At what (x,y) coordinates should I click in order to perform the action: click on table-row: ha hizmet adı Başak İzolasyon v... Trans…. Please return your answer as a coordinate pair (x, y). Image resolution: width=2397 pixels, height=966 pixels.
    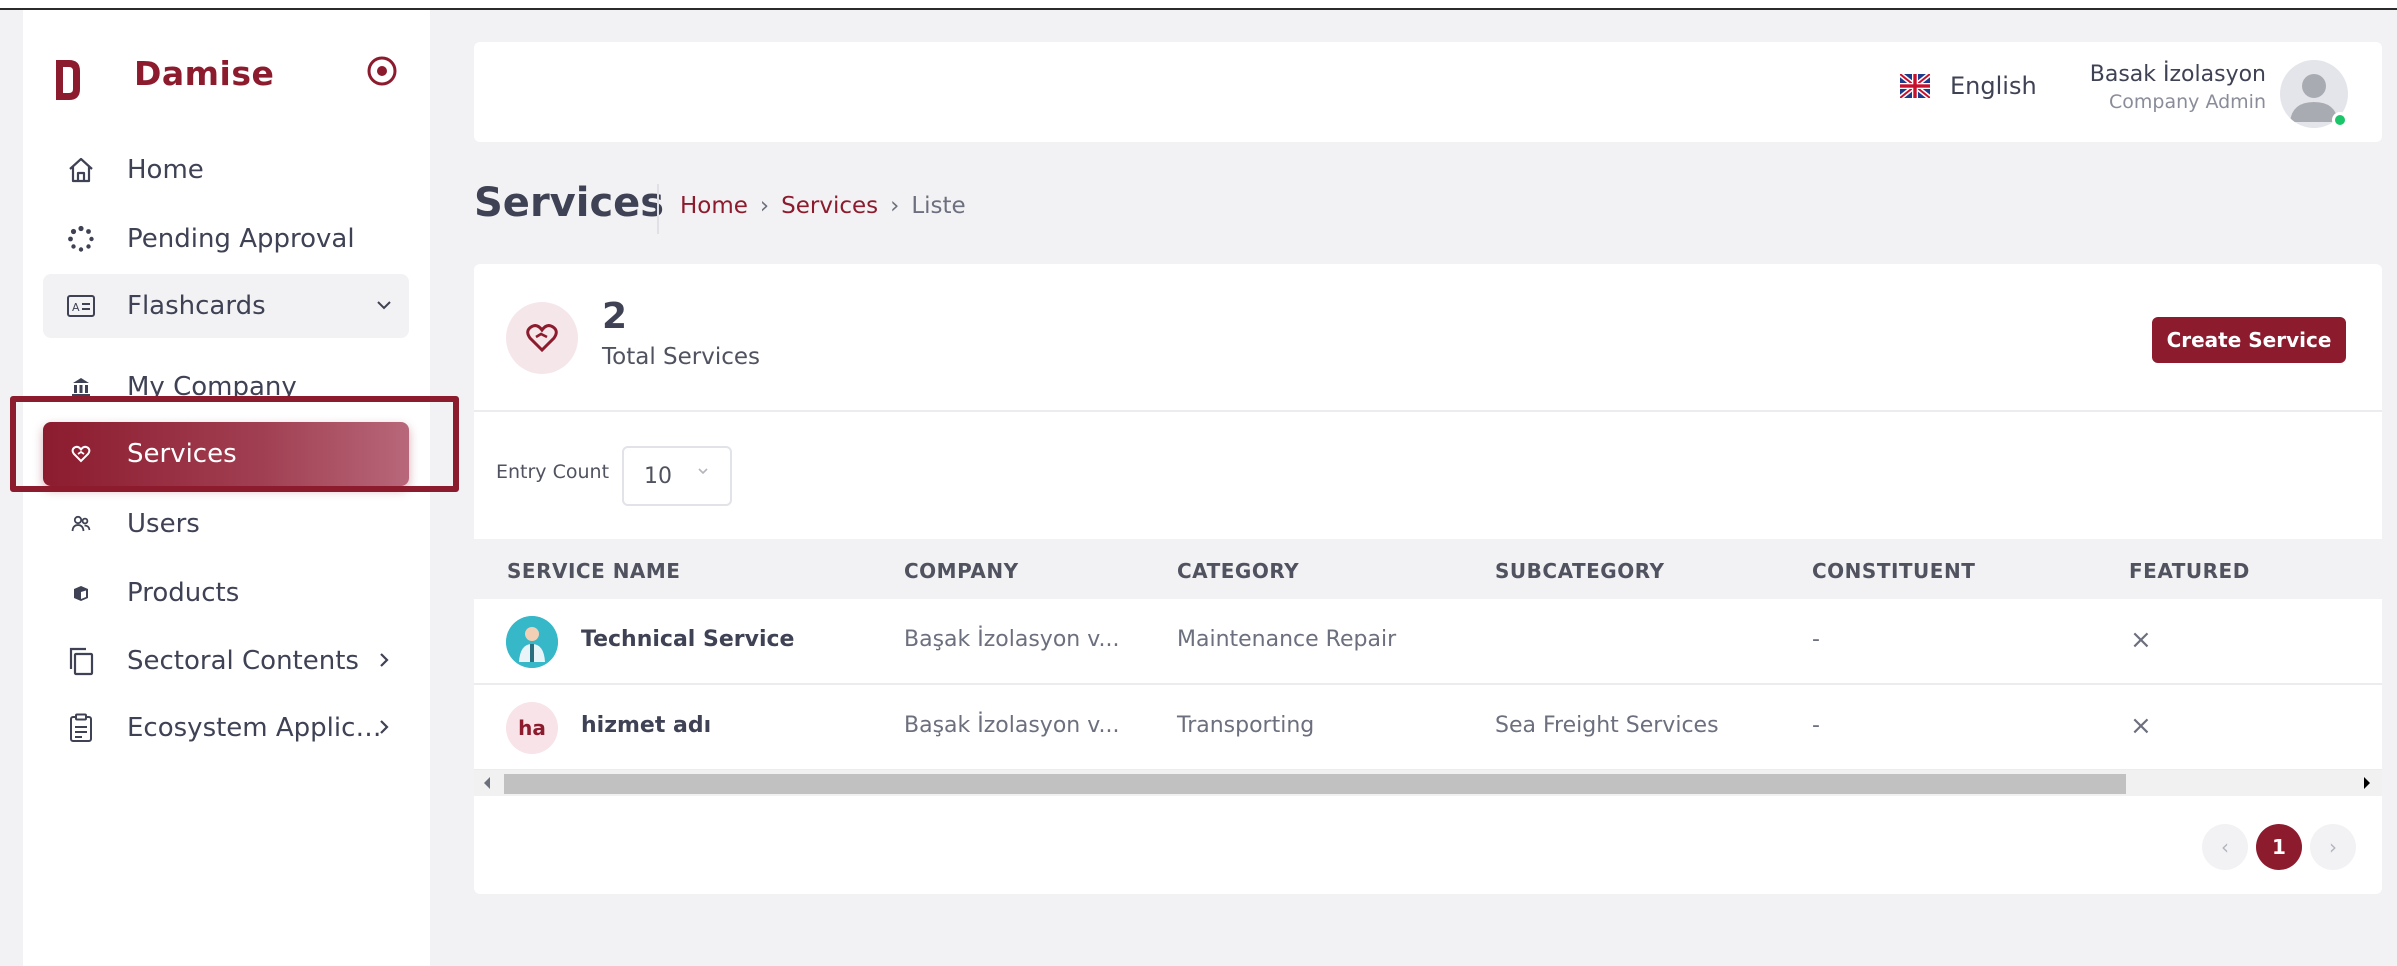
    Looking at the image, I should click on (1428, 728).